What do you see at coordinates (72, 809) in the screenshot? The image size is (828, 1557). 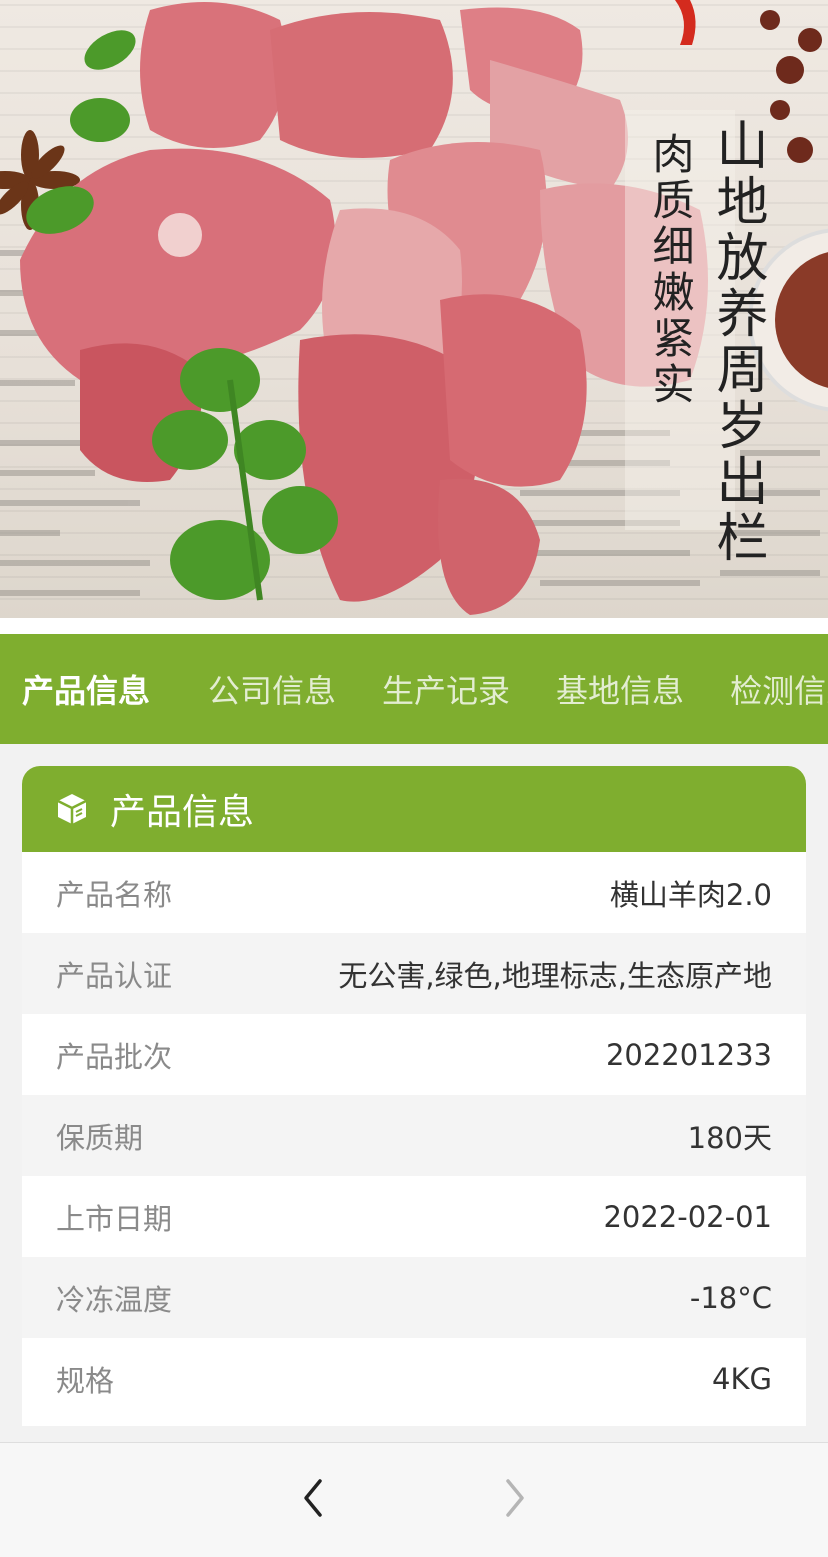 I see `box-icon` at bounding box center [72, 809].